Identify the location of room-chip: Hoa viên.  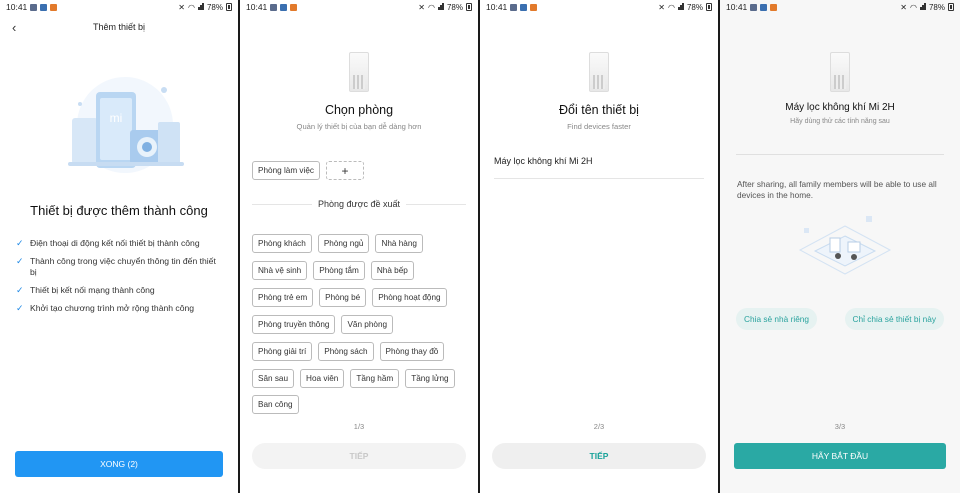
(322, 378).